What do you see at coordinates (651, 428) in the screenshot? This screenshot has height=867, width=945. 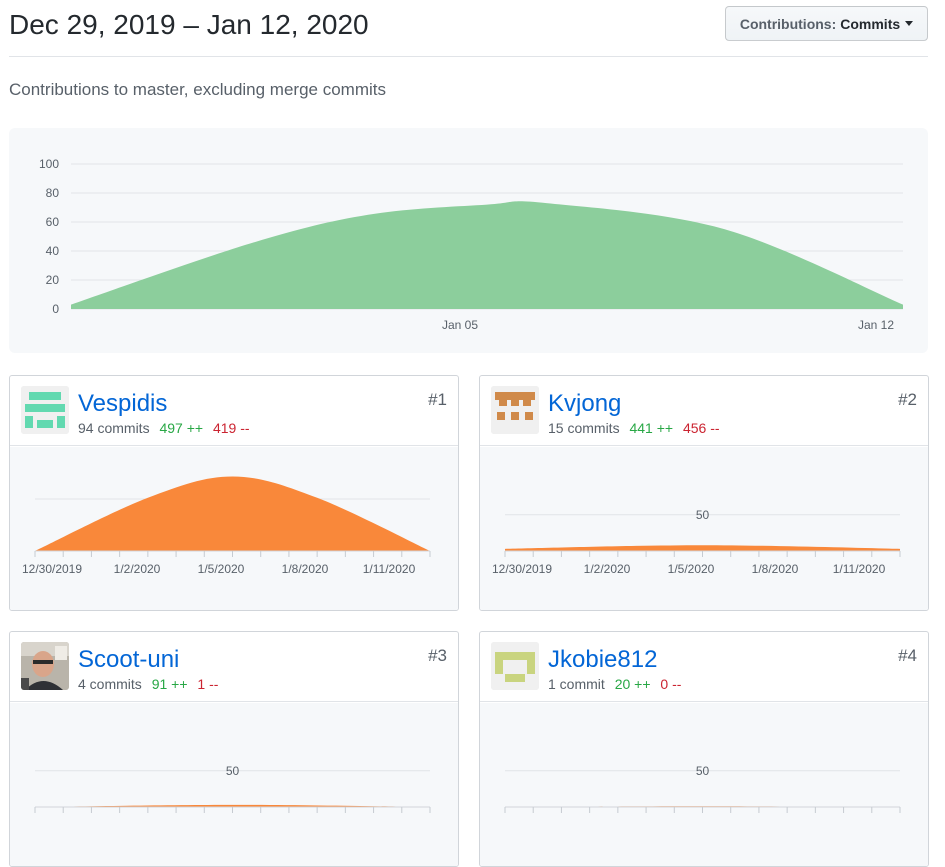 I see `additions-count: 441 ++` at bounding box center [651, 428].